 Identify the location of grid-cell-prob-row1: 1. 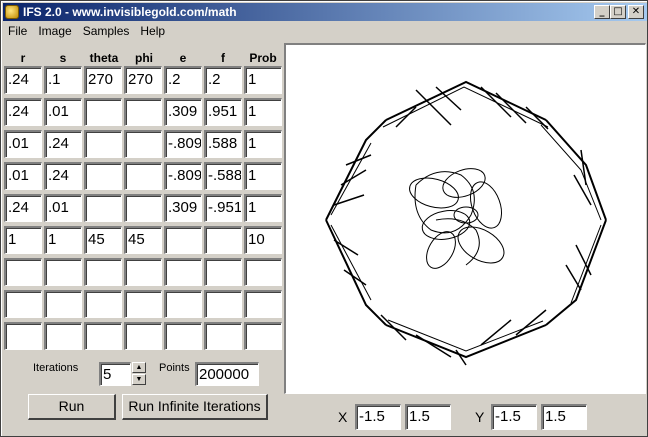
(263, 80).